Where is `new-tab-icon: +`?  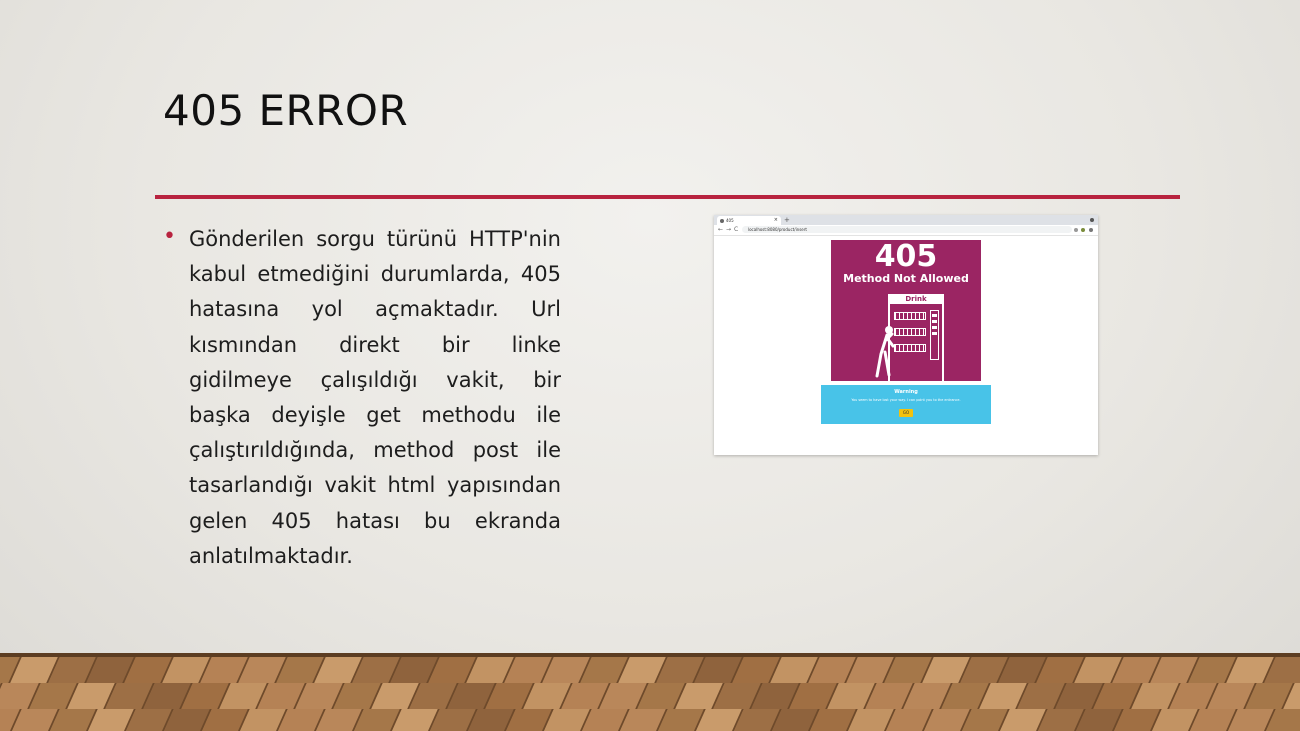
new-tab-icon: + is located at coordinates (787, 220).